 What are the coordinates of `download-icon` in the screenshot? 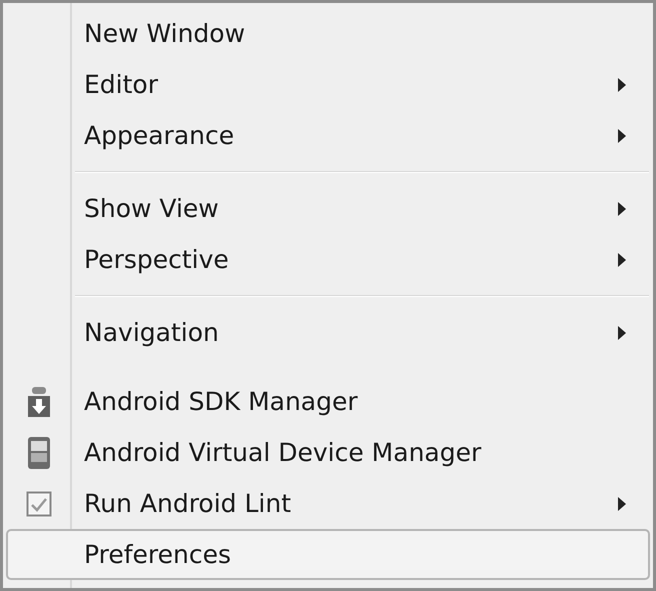 It's located at (39, 402).